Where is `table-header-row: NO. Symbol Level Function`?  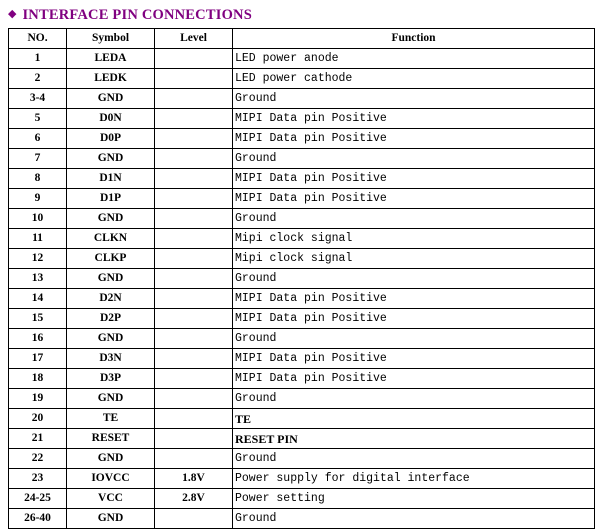 table-header-row: NO. Symbol Level Function is located at coordinates (301, 38).